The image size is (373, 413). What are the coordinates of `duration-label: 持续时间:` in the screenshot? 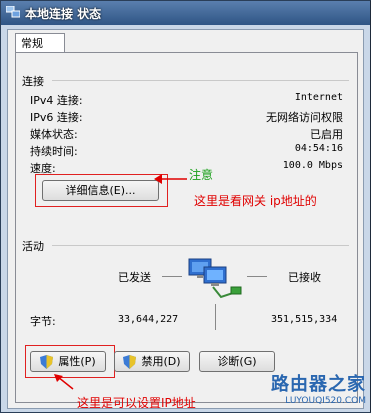 It's located at (54, 151).